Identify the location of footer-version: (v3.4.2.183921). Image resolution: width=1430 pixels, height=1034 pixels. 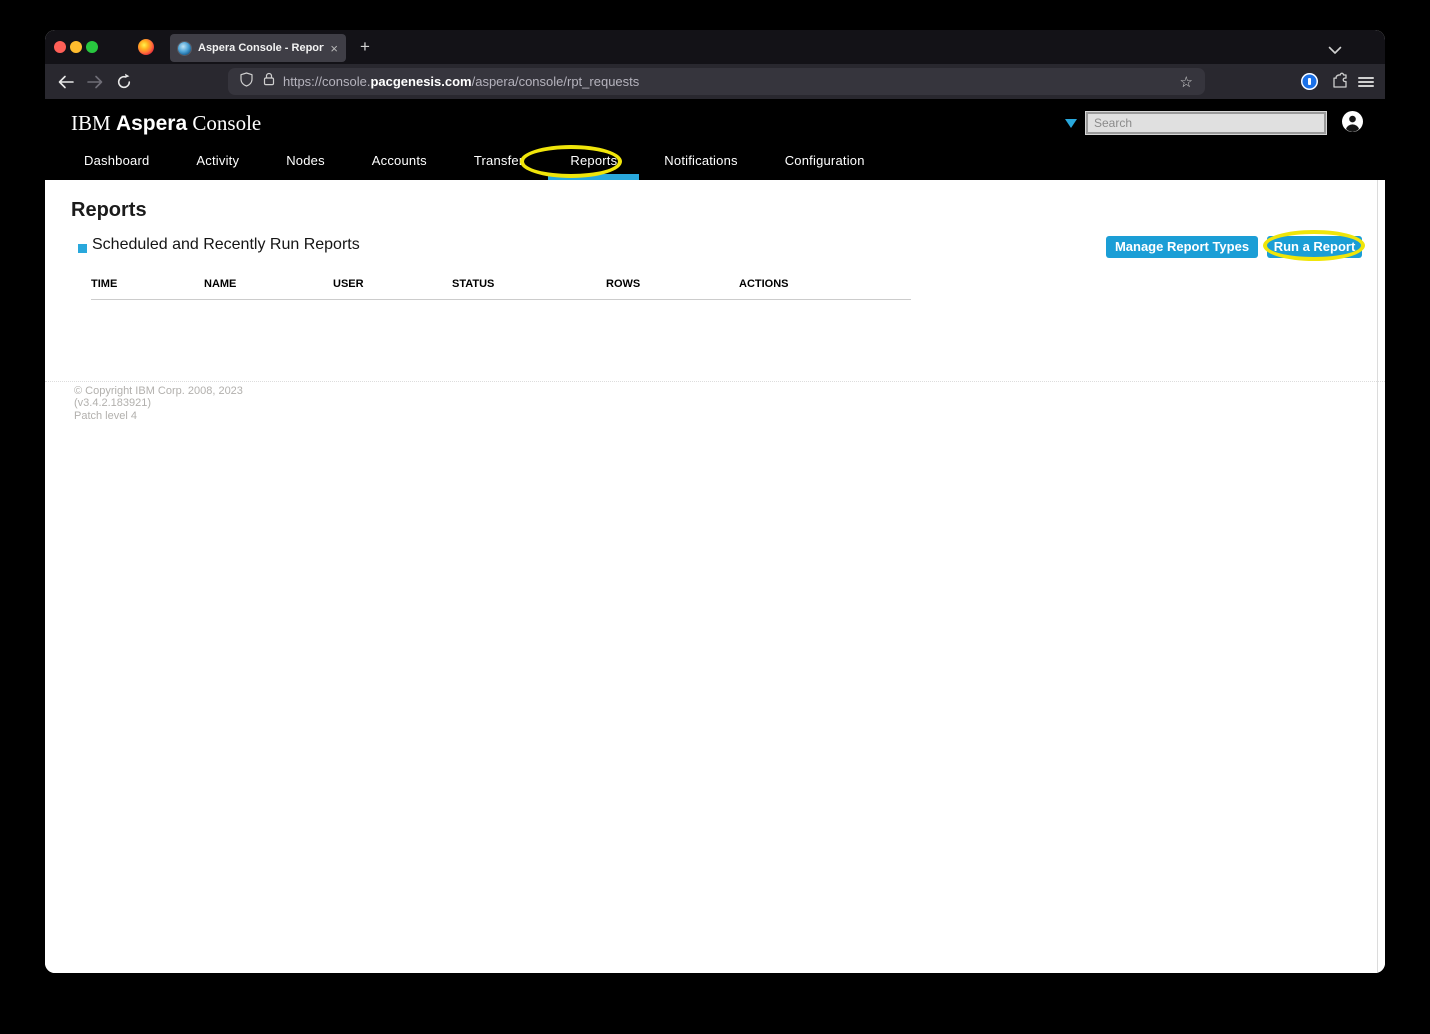
(113, 403).